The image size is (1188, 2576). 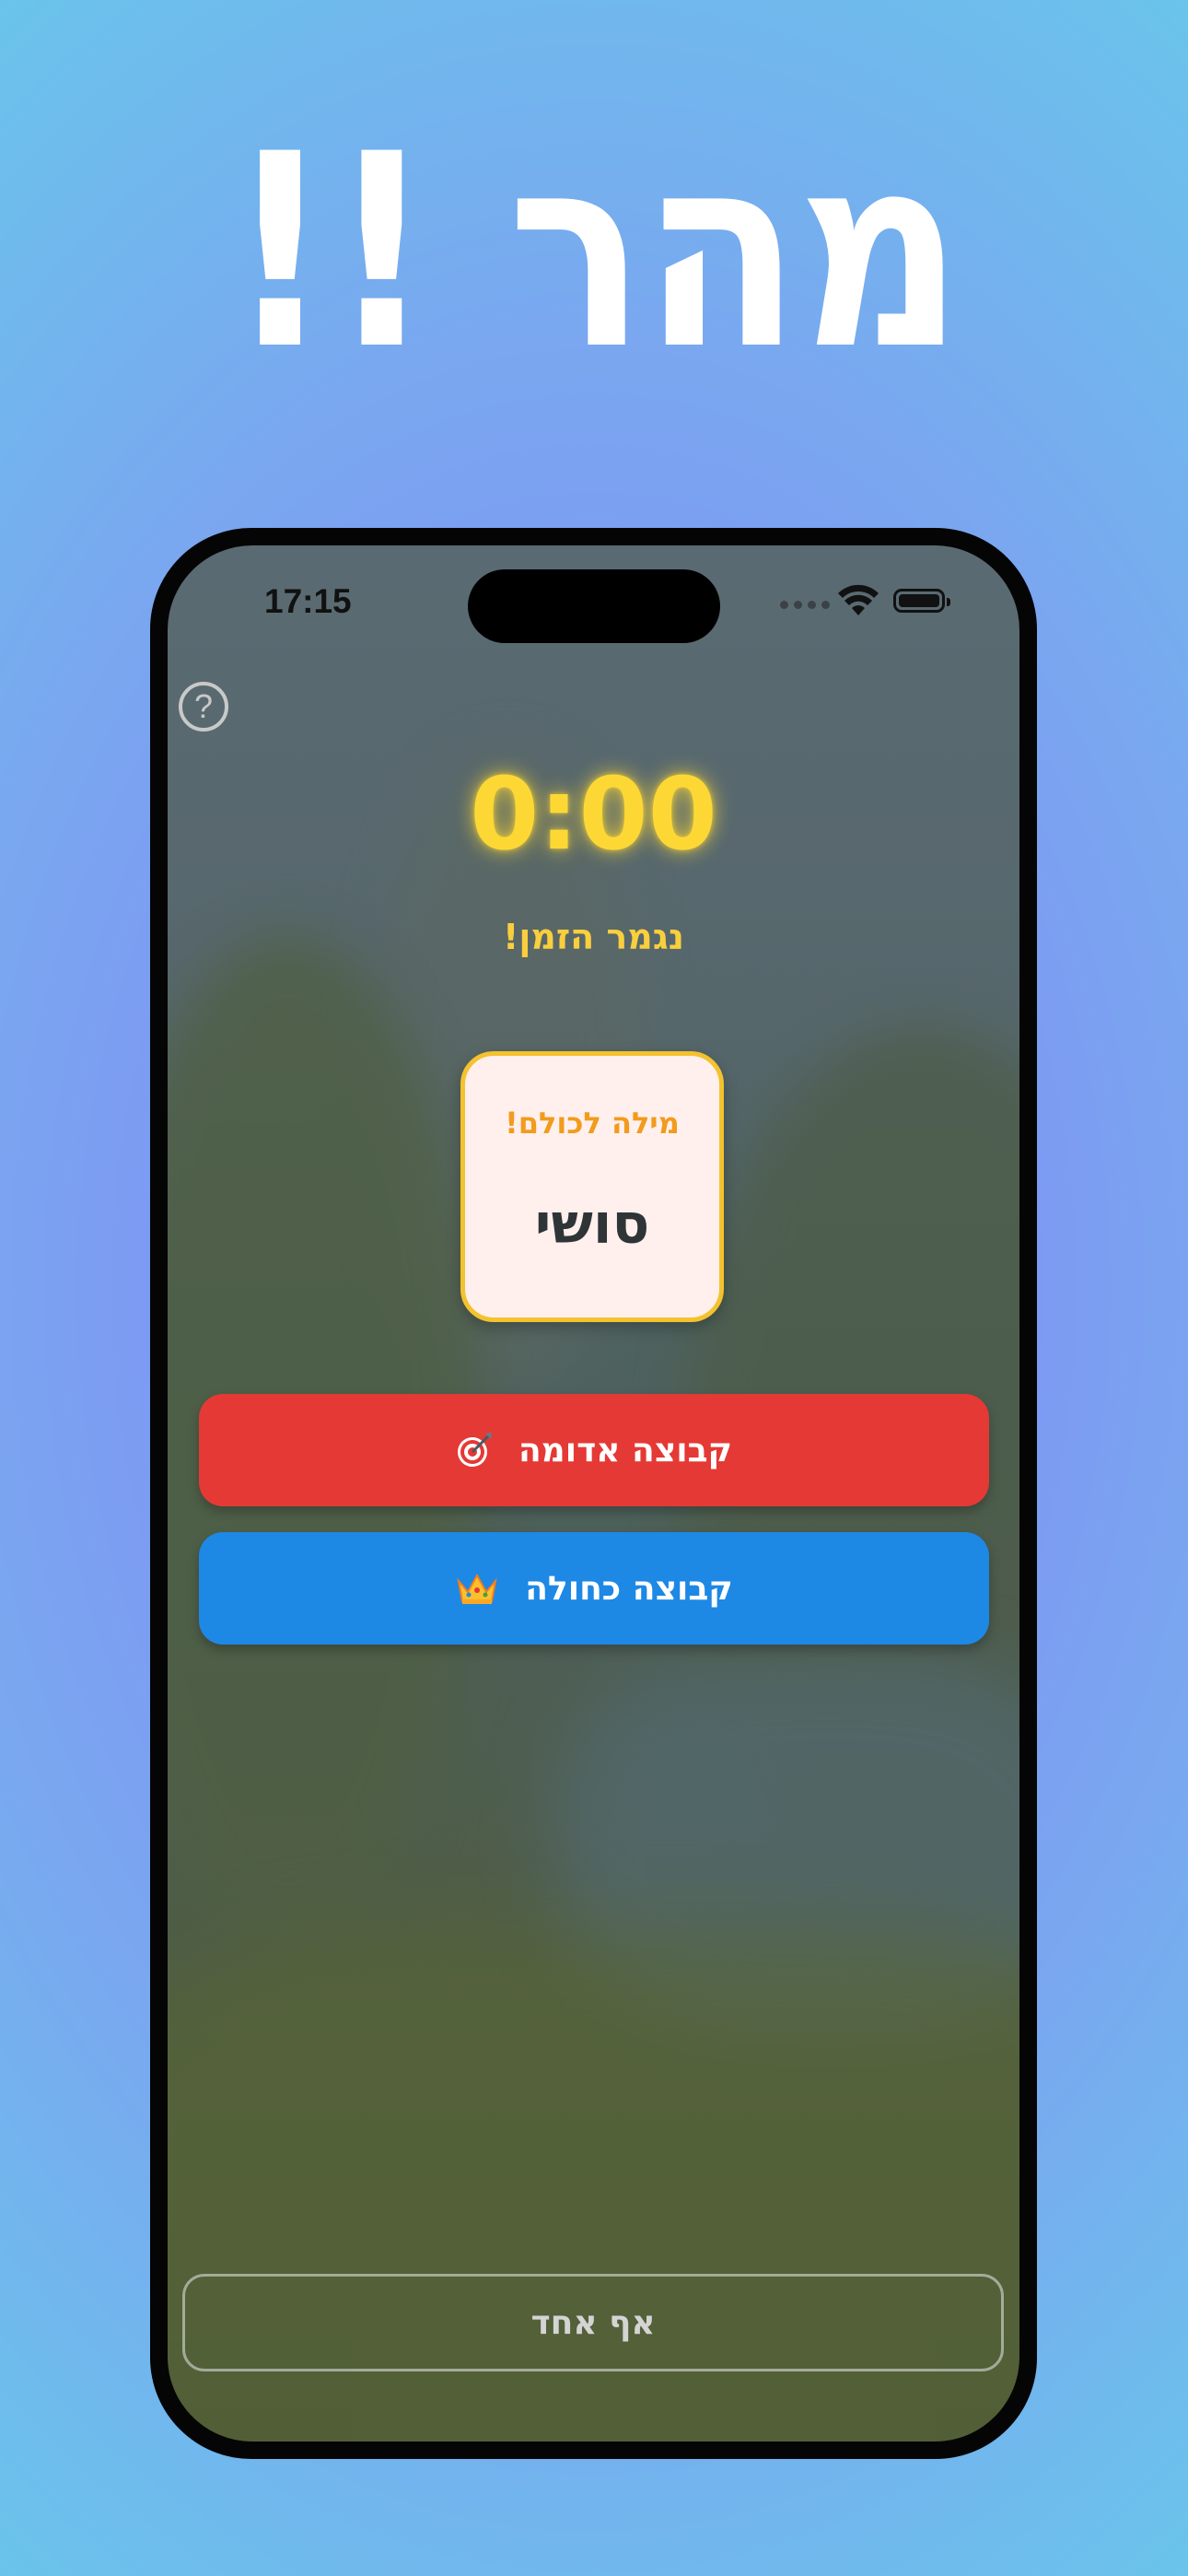 I want to click on battery-icon, so click(x=921, y=601).